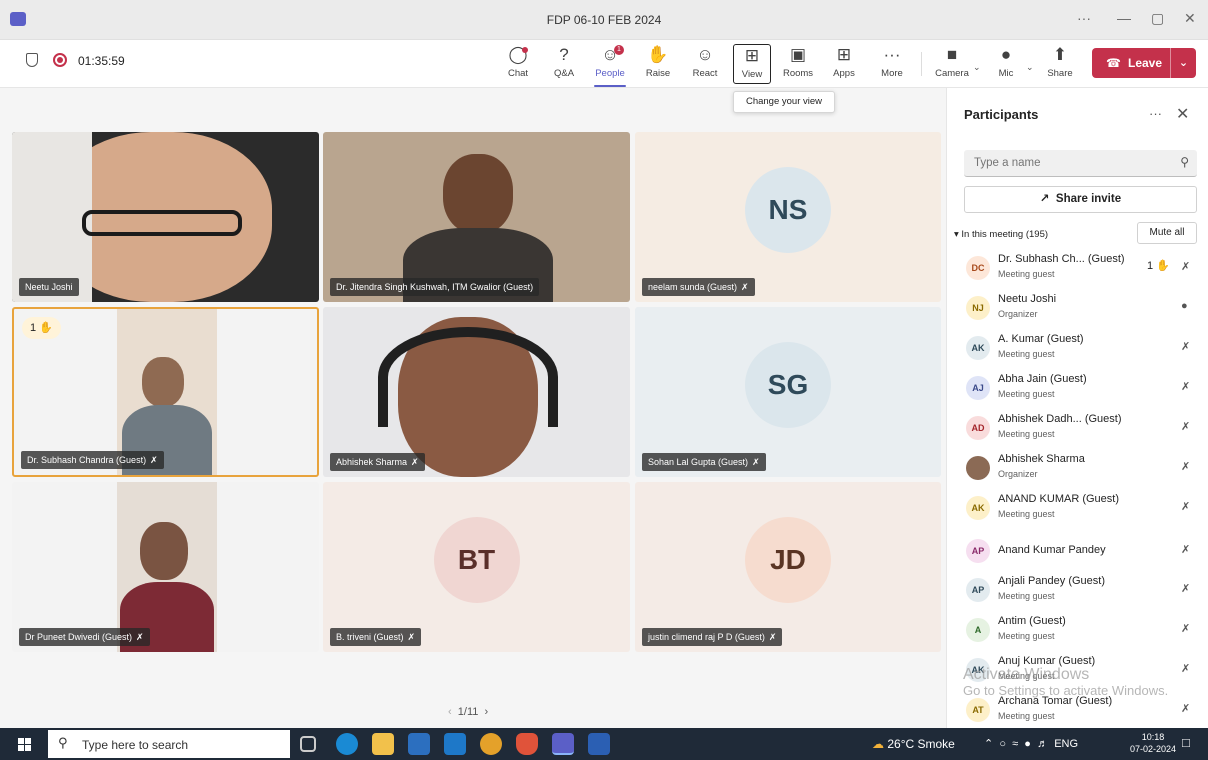 This screenshot has width=1208, height=760. I want to click on participant-avatar: AK, so click(978, 348).